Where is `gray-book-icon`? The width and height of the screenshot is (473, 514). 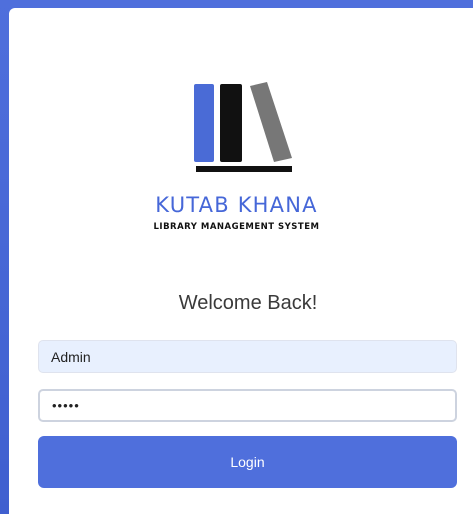
gray-book-icon is located at coordinates (271, 122).